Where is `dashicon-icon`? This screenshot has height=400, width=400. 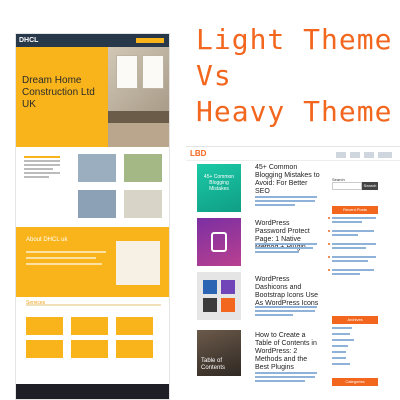 dashicon-icon is located at coordinates (210, 287).